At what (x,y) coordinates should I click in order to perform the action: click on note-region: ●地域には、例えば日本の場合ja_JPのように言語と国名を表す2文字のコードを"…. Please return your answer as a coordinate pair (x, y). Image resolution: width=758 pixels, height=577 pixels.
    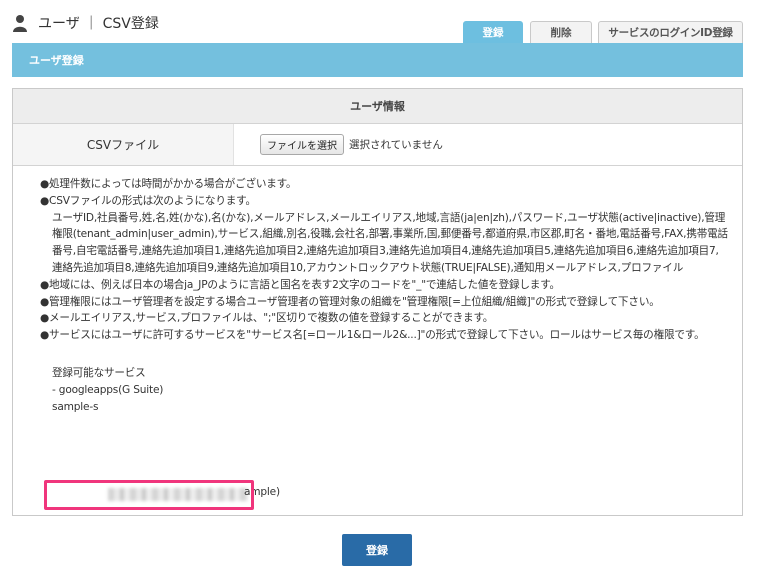
    Looking at the image, I should click on (300, 284).